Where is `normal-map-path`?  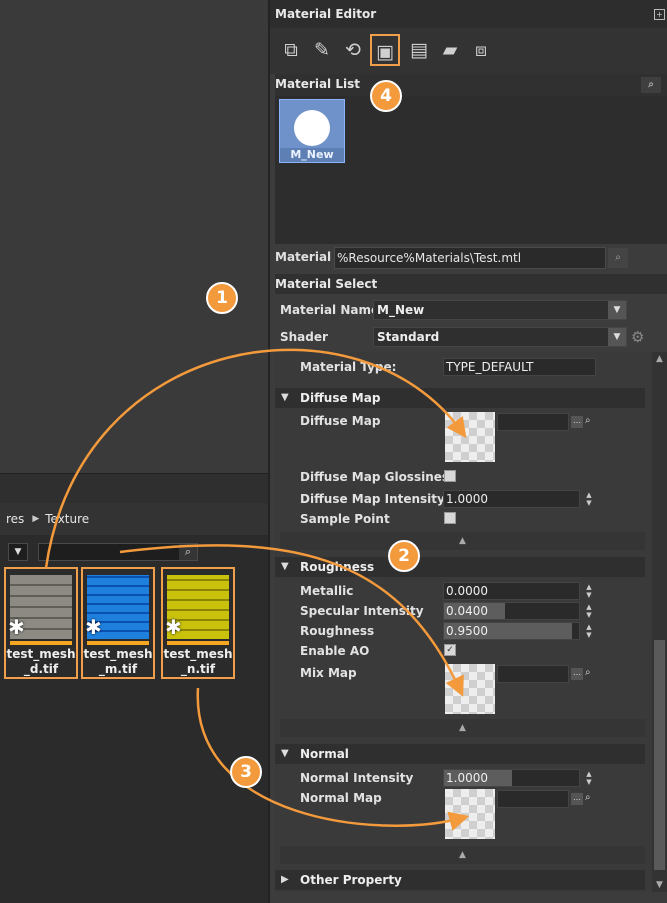
normal-map-path is located at coordinates (533, 799).